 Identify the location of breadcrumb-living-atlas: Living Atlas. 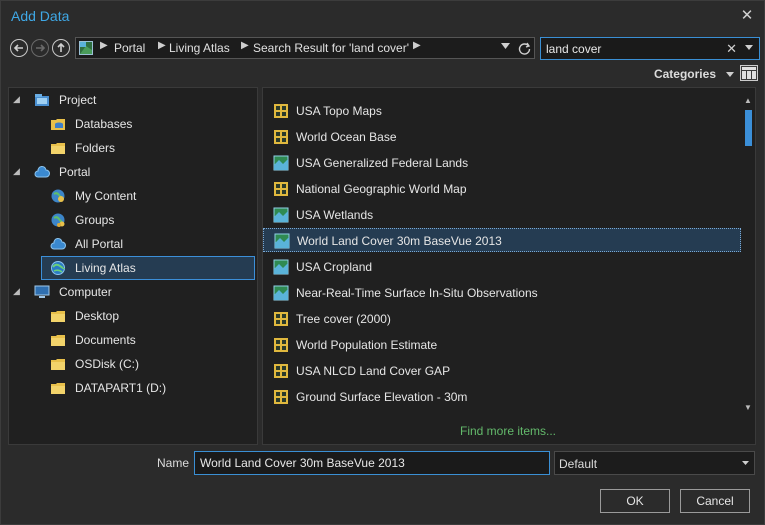
(199, 48).